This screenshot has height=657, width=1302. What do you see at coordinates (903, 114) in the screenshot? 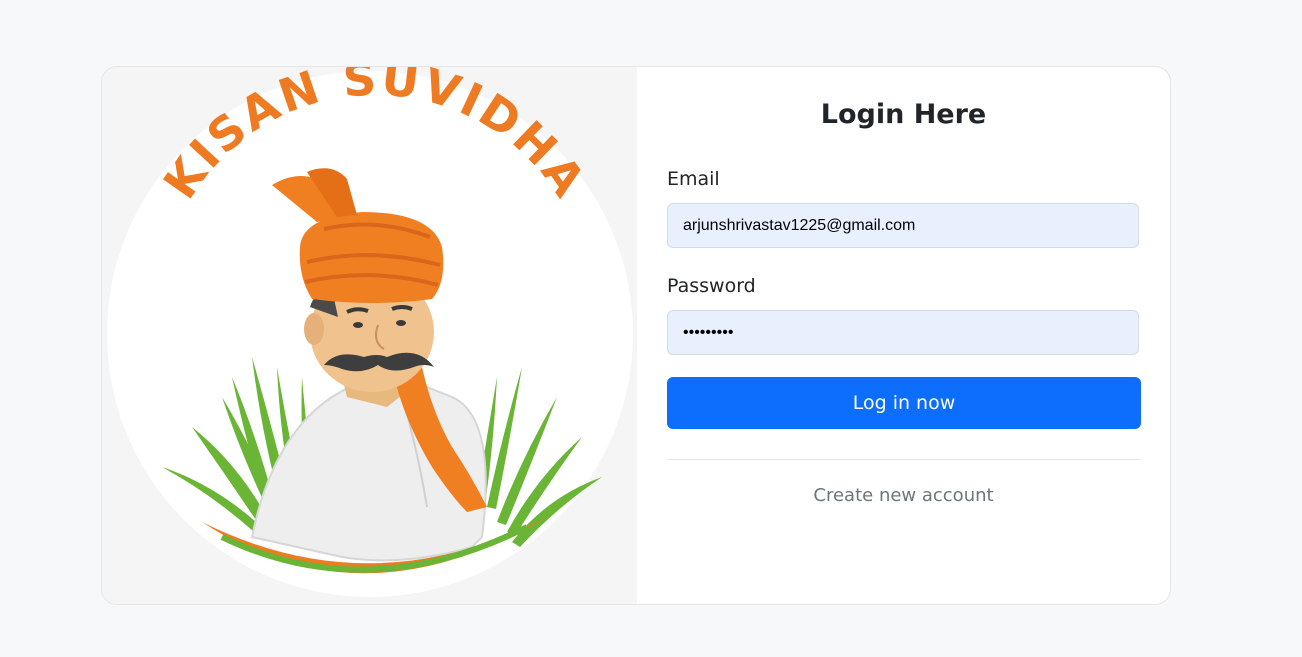
I see `page-title: Login Here` at bounding box center [903, 114].